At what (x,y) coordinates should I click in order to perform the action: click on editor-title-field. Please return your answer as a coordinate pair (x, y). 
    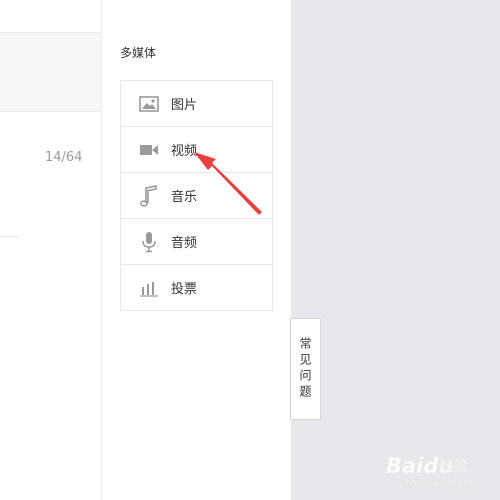
    Looking at the image, I should click on (50, 72).